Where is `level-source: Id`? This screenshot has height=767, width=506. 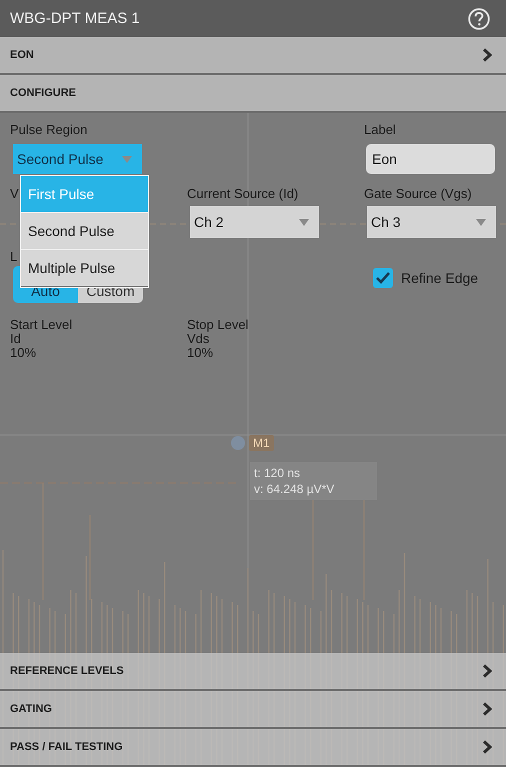 level-source: Id is located at coordinates (15, 339).